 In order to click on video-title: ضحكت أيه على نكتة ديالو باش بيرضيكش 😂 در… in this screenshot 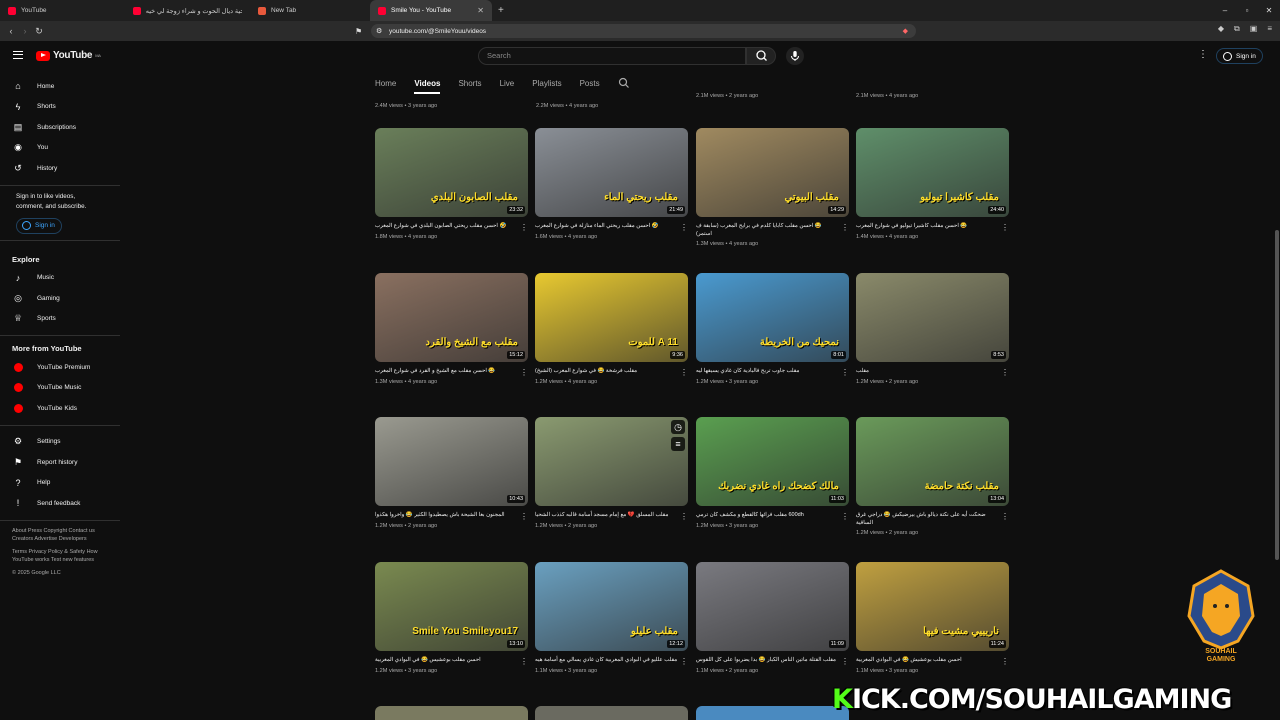, I will do `click(932, 519)`.